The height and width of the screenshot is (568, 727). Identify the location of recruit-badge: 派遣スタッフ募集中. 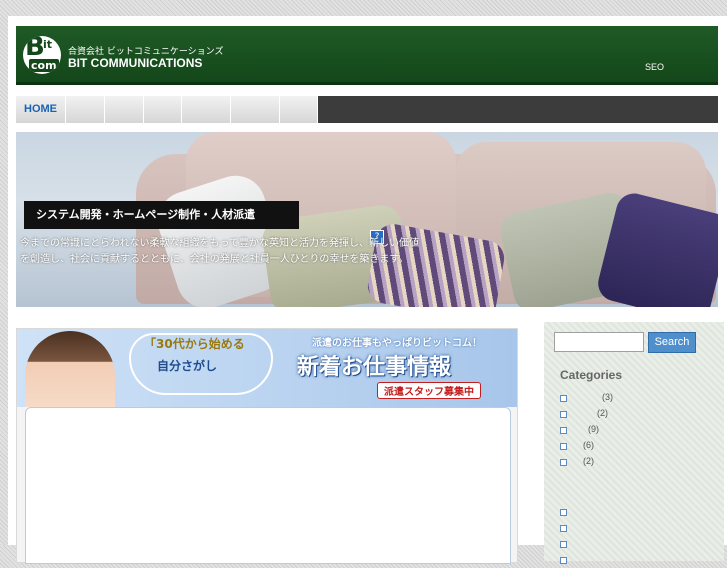
(429, 390).